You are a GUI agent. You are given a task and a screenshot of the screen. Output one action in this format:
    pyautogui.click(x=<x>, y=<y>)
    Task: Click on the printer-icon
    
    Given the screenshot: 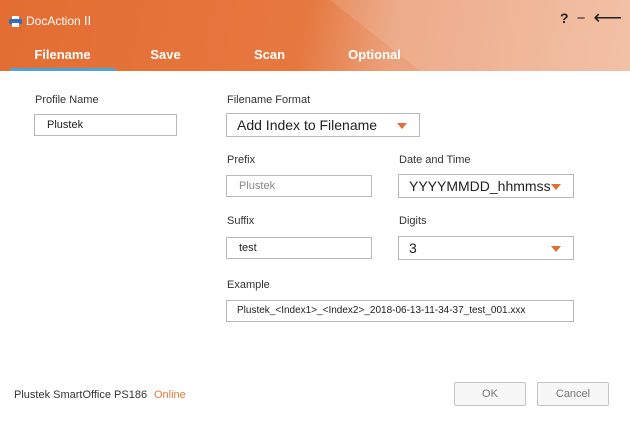 What is the action you would take?
    pyautogui.click(x=15, y=21)
    